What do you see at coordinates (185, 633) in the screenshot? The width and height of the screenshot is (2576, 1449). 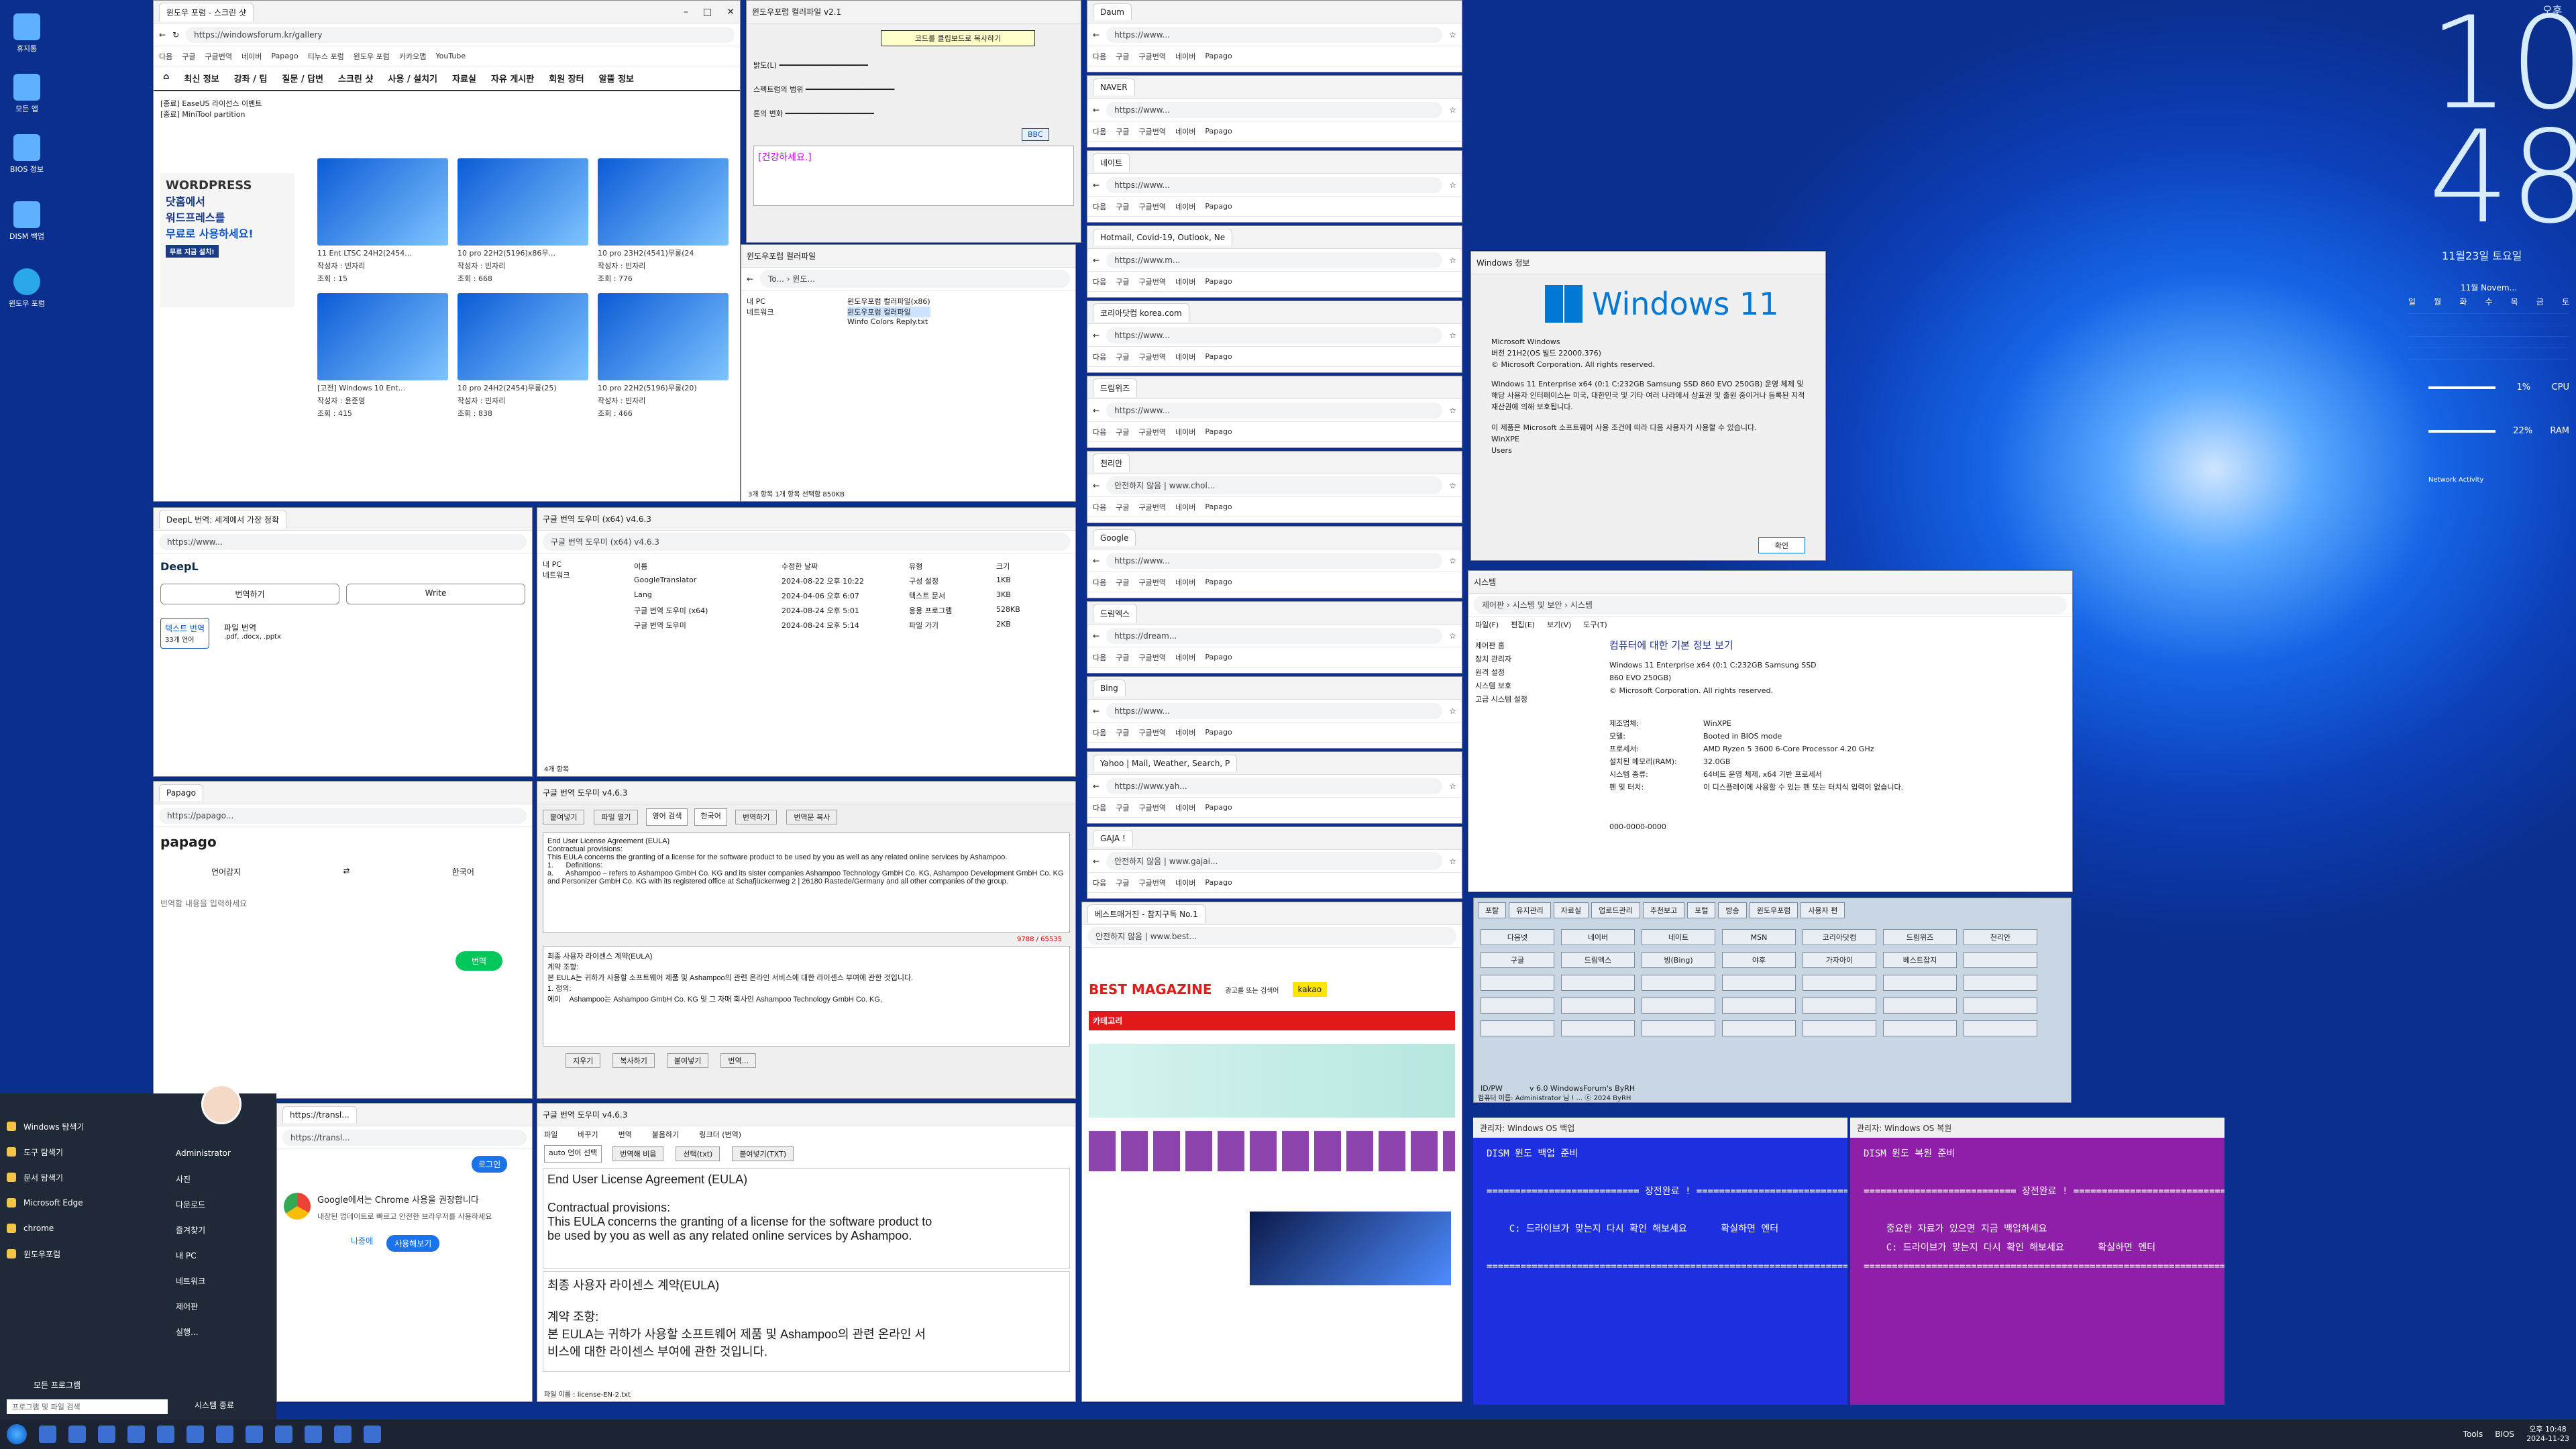 I see `text-translate-option: 텍스트 번역 33개 언어` at bounding box center [185, 633].